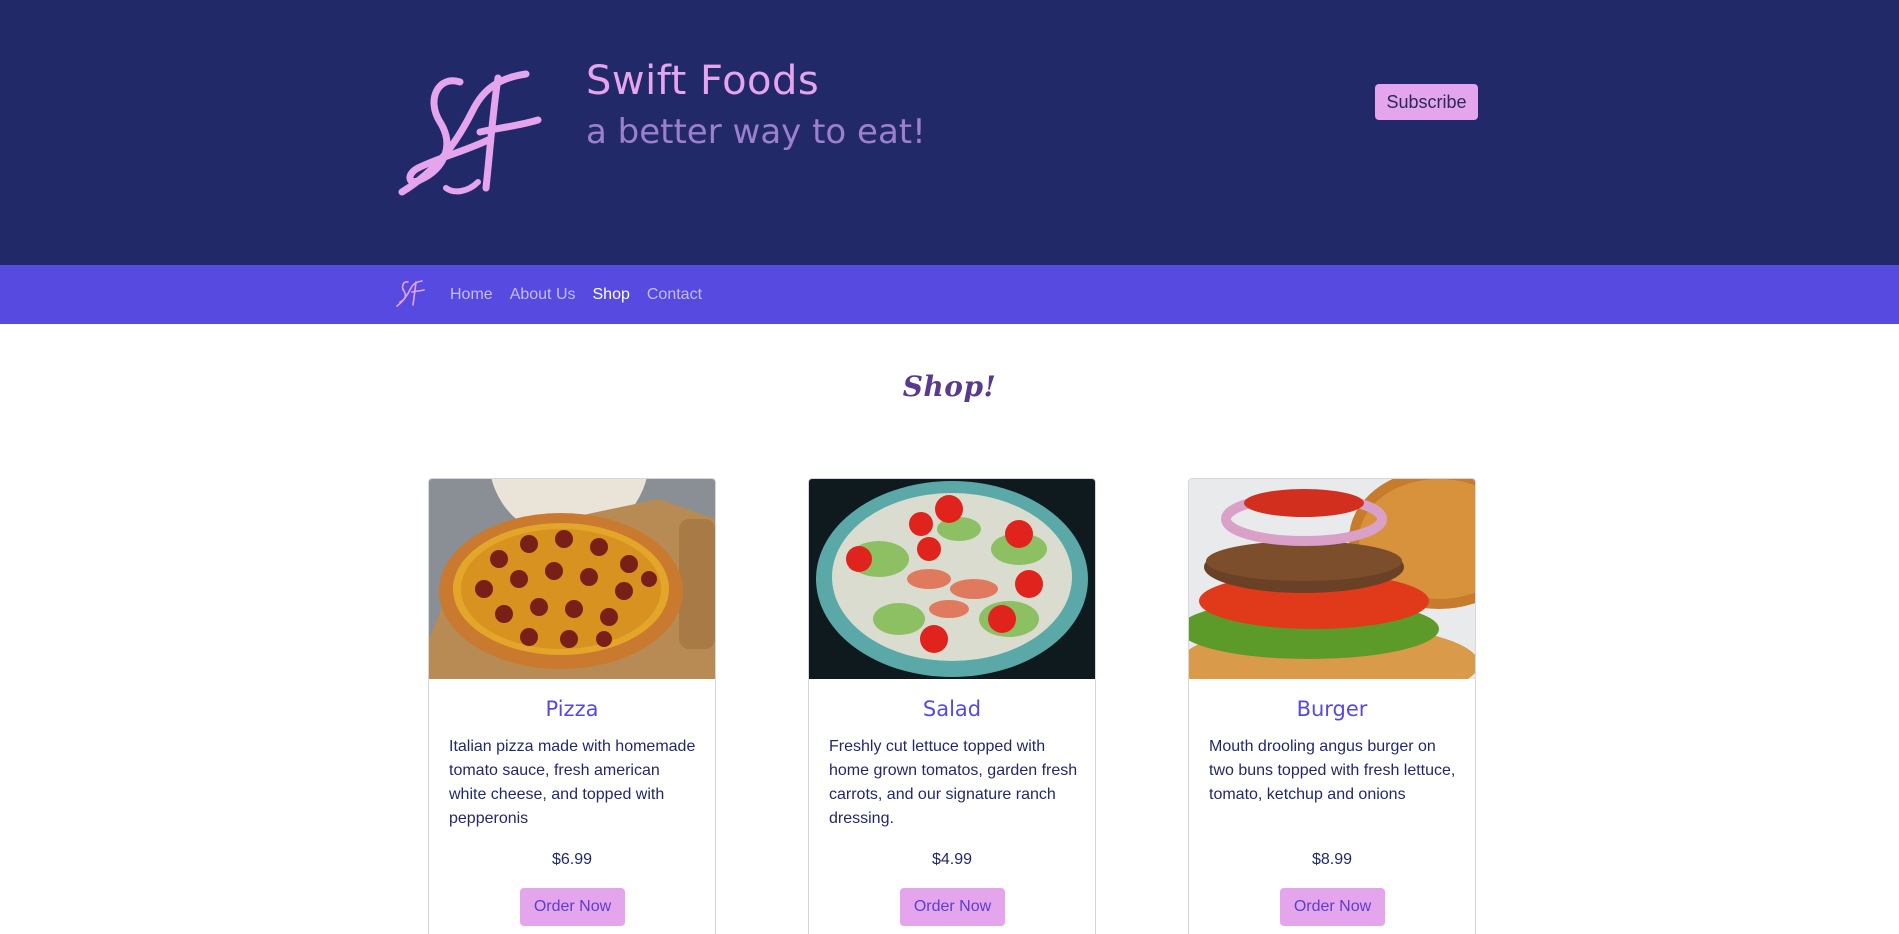 This screenshot has height=934, width=1899. I want to click on sf-logo-icon, so click(470, 133).